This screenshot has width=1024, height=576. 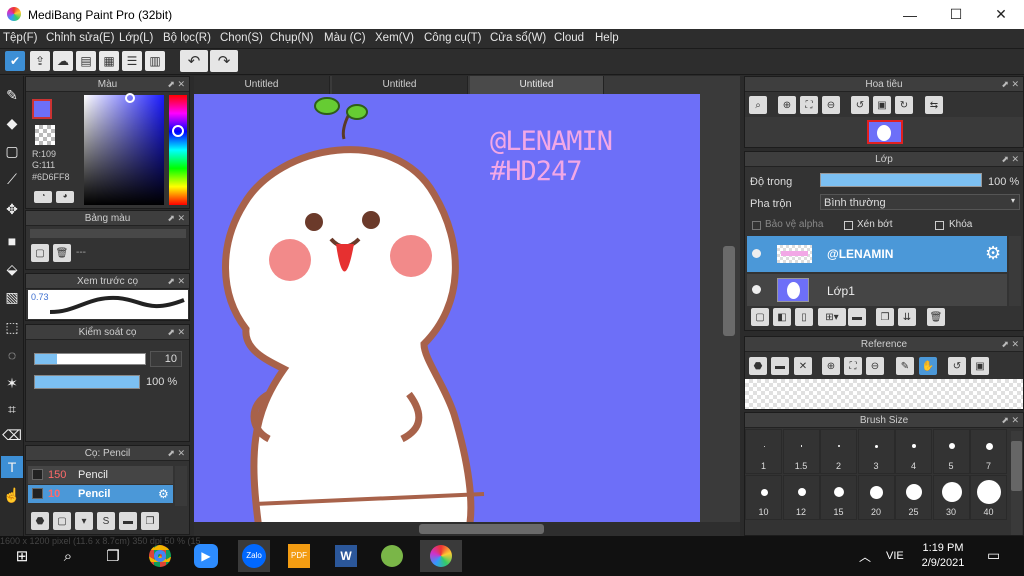 What do you see at coordinates (90, 359) in the screenshot?
I see `brush-size-slider` at bounding box center [90, 359].